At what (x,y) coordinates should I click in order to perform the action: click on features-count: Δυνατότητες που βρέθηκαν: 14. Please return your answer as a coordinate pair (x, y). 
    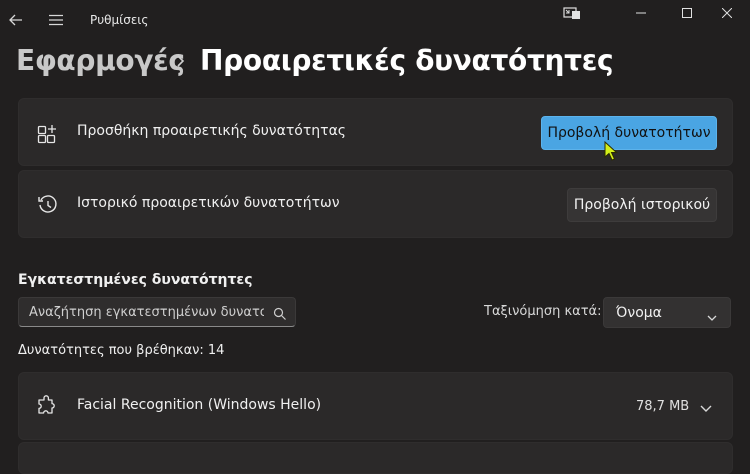
    Looking at the image, I should click on (121, 350).